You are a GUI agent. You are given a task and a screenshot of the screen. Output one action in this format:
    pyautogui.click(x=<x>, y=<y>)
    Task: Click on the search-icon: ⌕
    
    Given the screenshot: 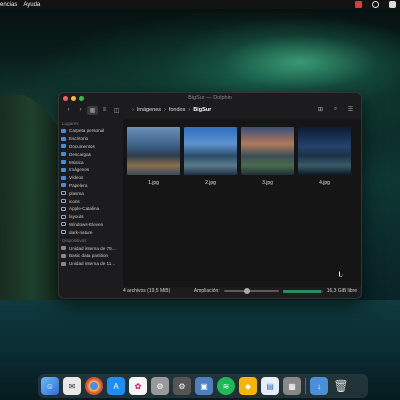 What is the action you would take?
    pyautogui.click(x=335, y=109)
    